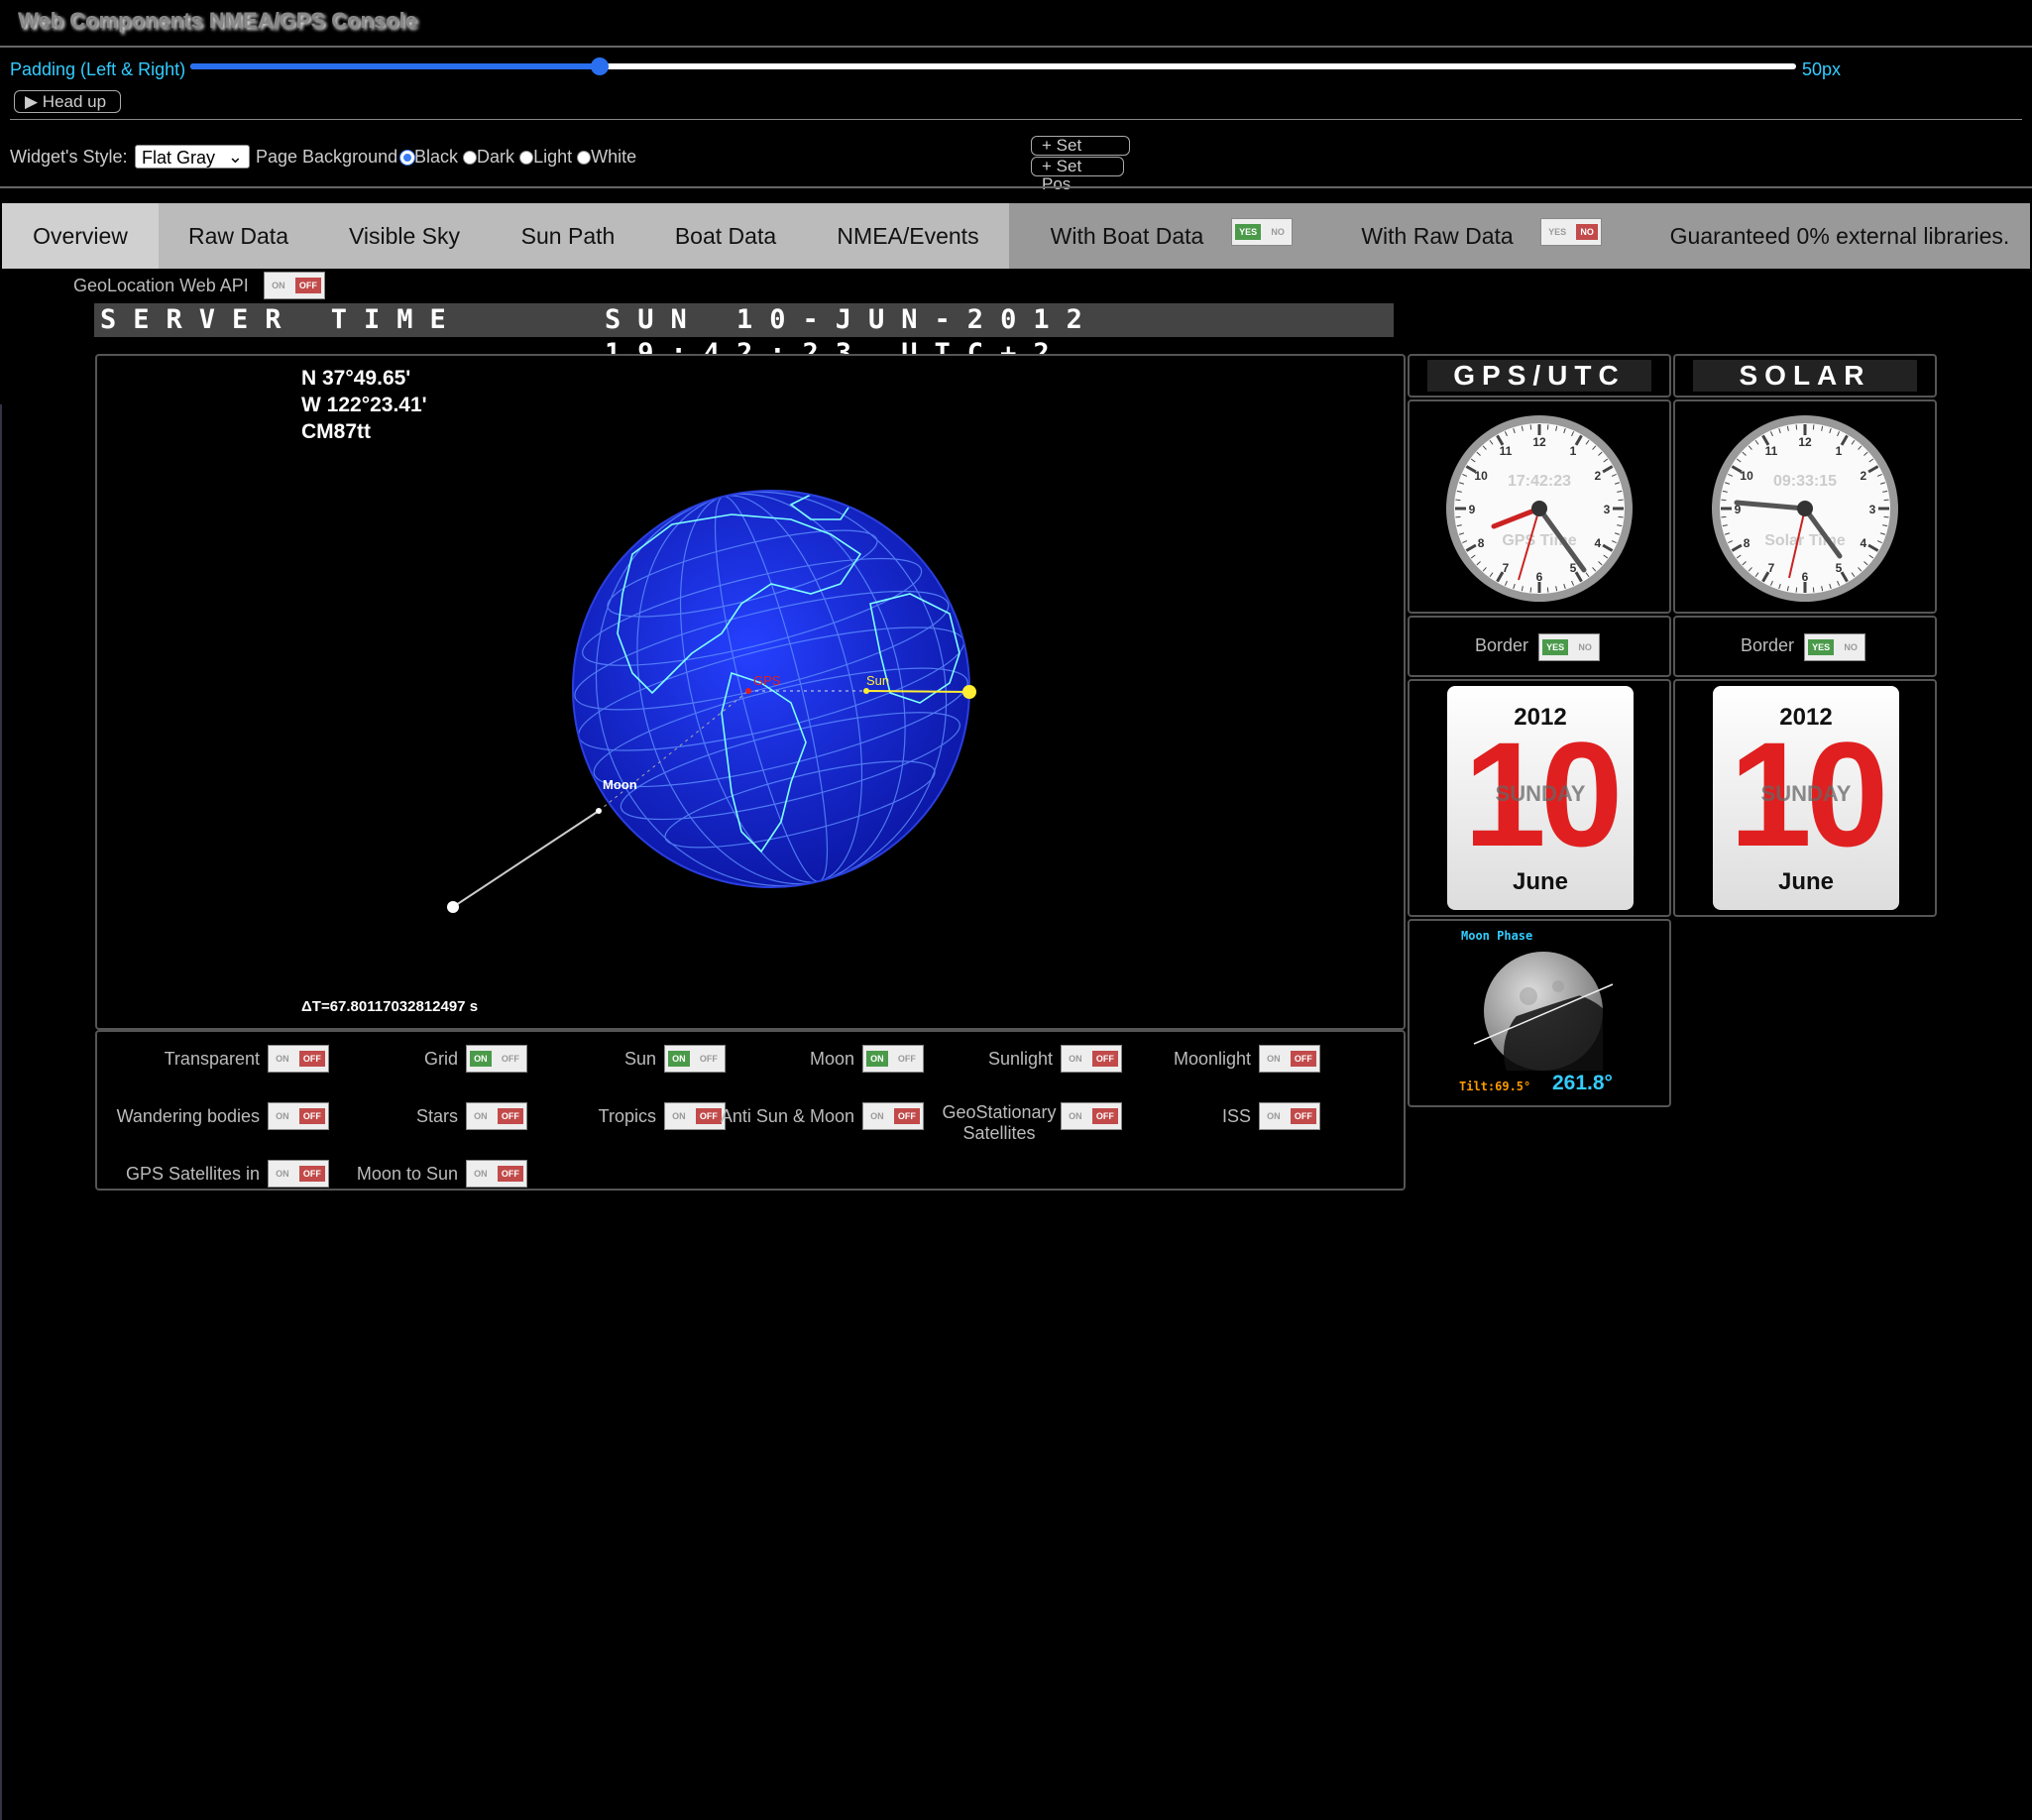 This screenshot has width=2032, height=1820. Describe the element at coordinates (600, 66) in the screenshot. I see `padding-slider-thumb` at that location.